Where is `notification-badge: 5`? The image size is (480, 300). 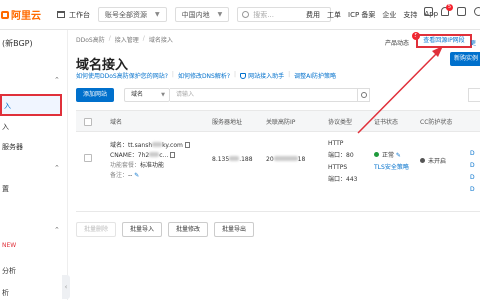
notification-badge: 5 is located at coordinates (449, 7).